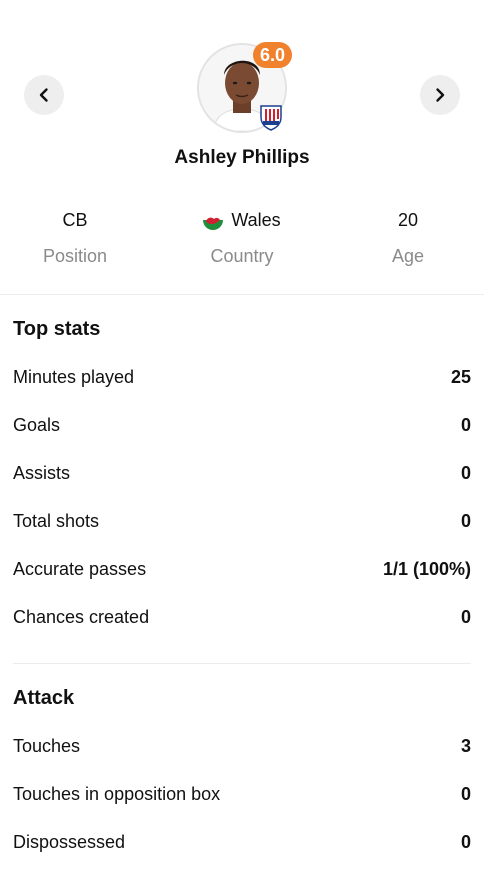 The image size is (484, 882). What do you see at coordinates (242, 663) in the screenshot?
I see `section-divider` at bounding box center [242, 663].